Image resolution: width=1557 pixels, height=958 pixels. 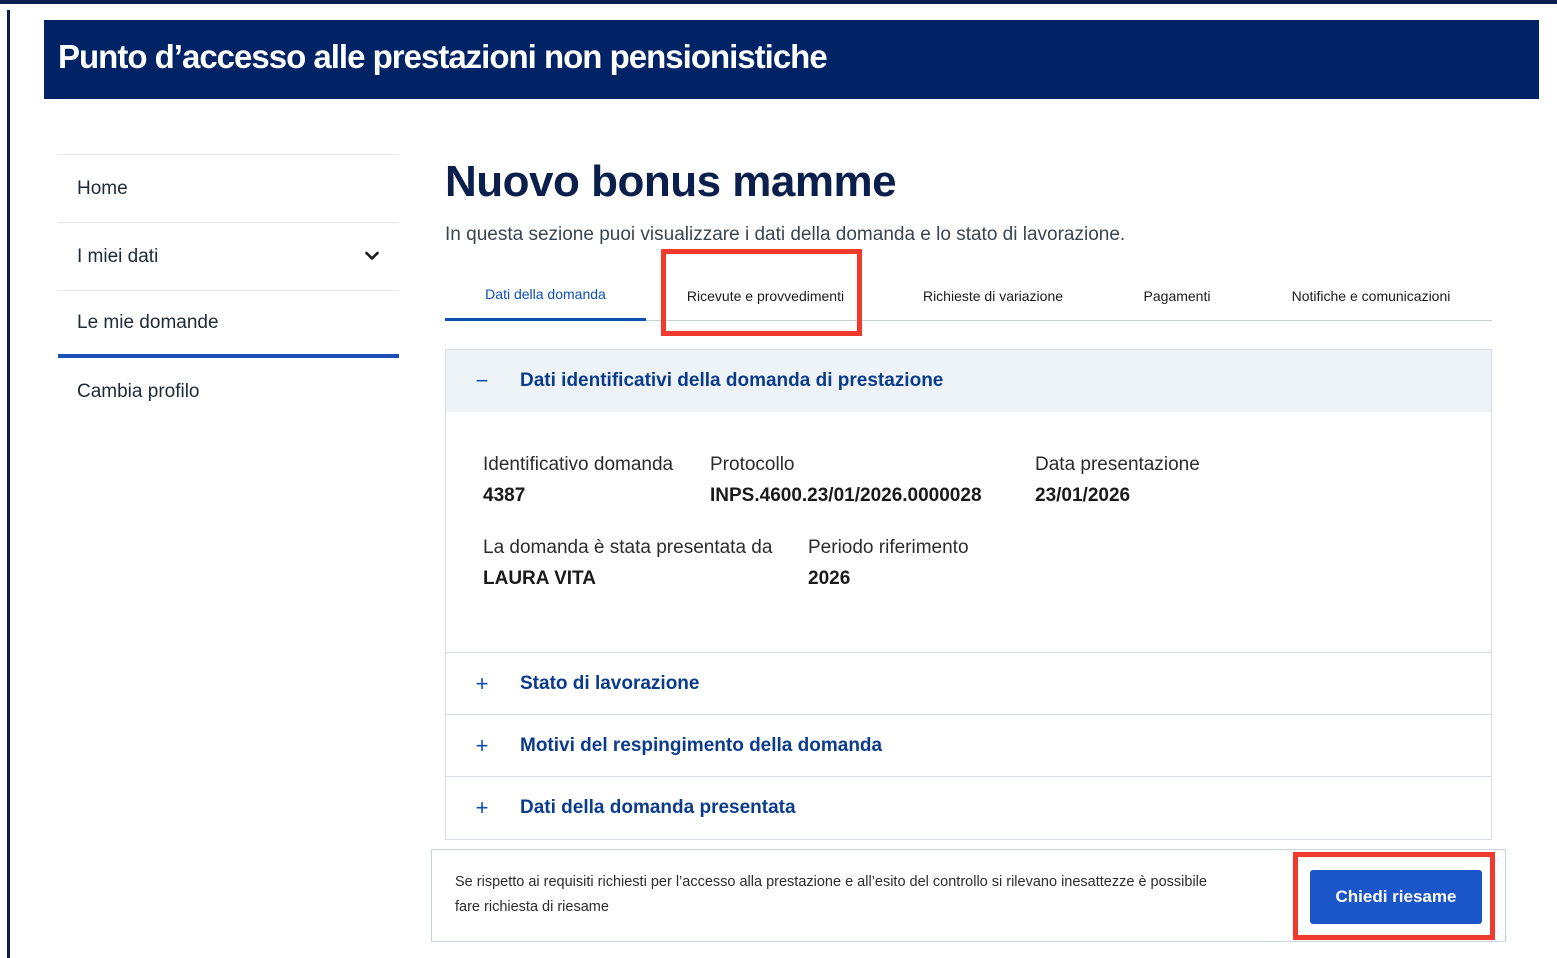 I want to click on field-label: Periodo riferimento, so click(x=888, y=547).